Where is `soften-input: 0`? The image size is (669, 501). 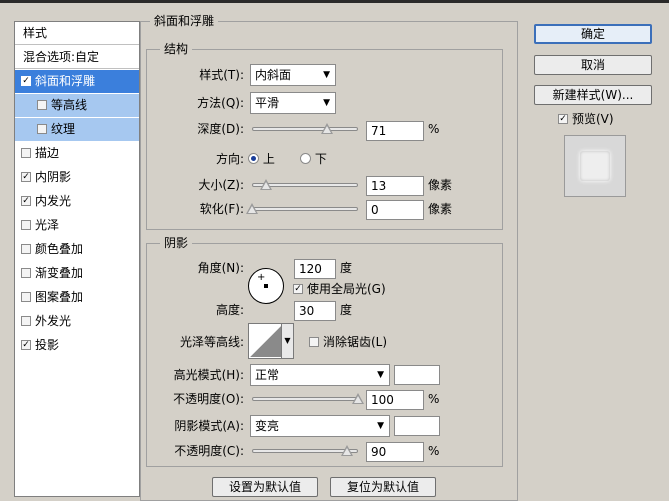 soften-input: 0 is located at coordinates (395, 210).